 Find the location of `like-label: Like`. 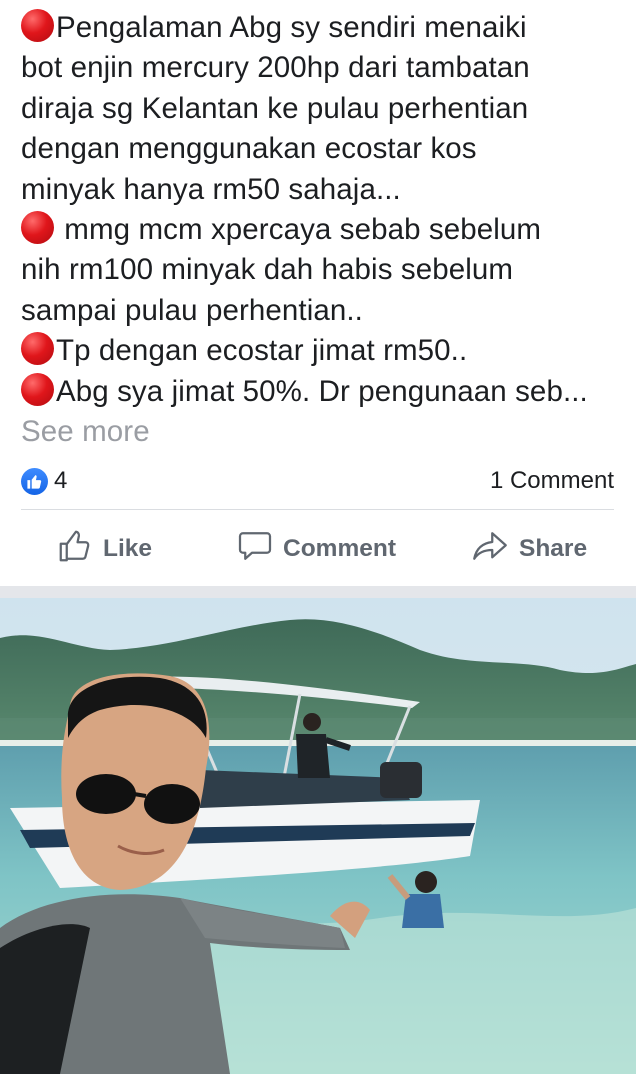

like-label: Like is located at coordinates (128, 548).